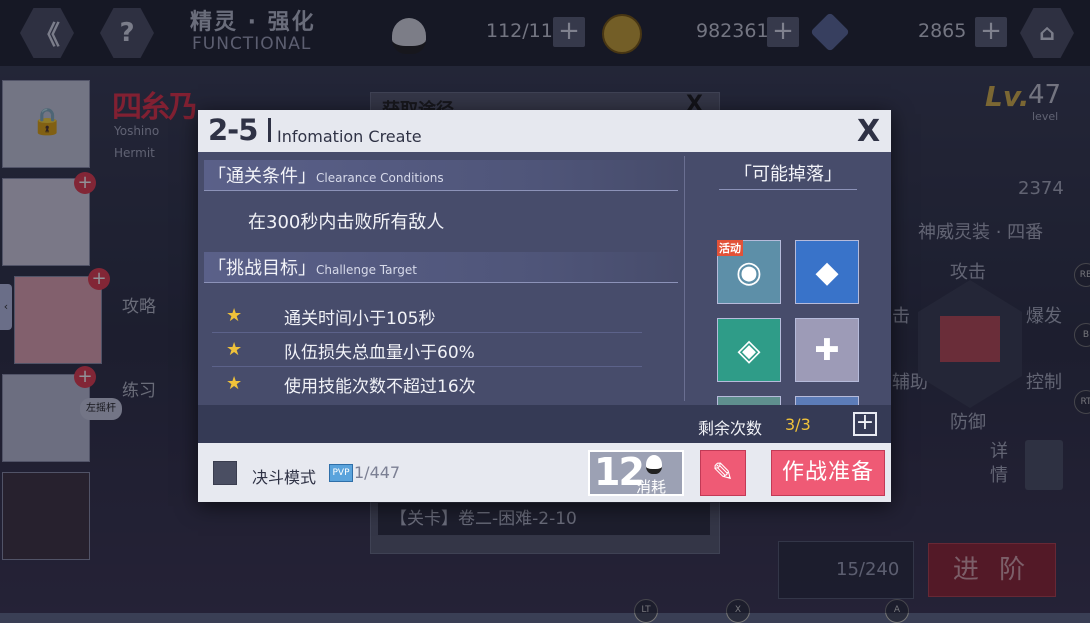  I want to click on drops-title: 「可能掉落」, so click(788, 175).